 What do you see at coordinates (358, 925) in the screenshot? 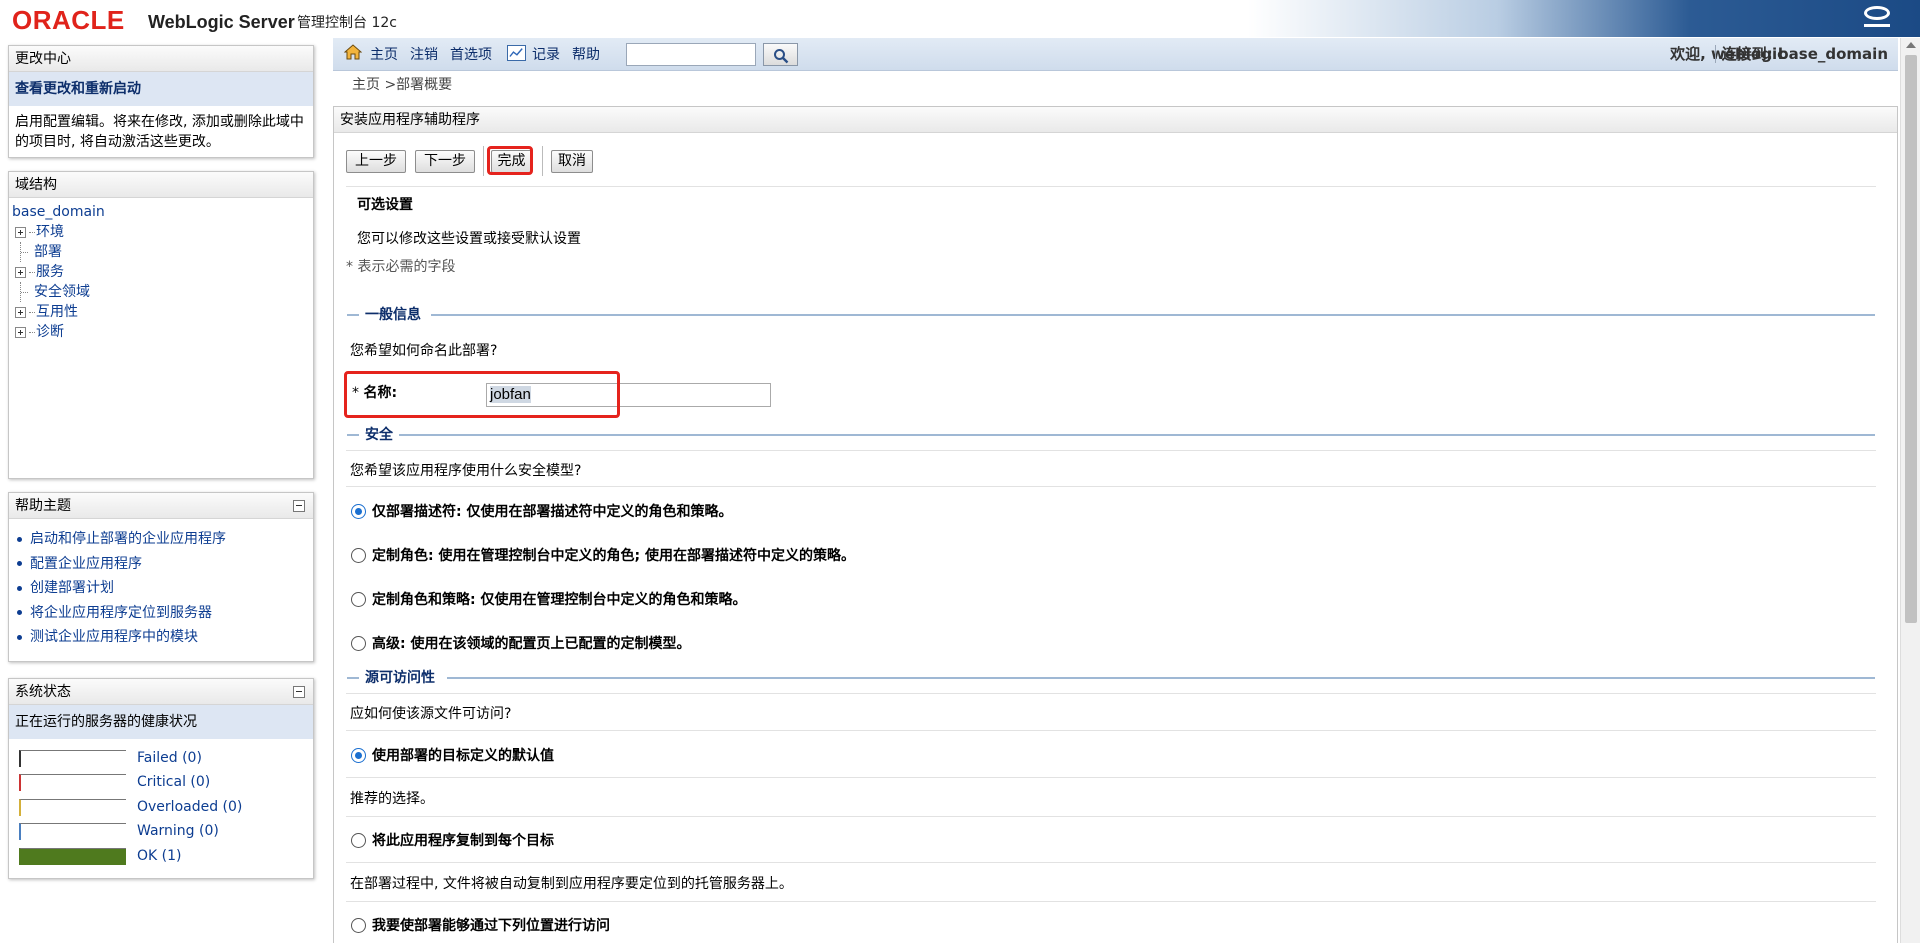
I see `source-radio-custom-location` at bounding box center [358, 925].